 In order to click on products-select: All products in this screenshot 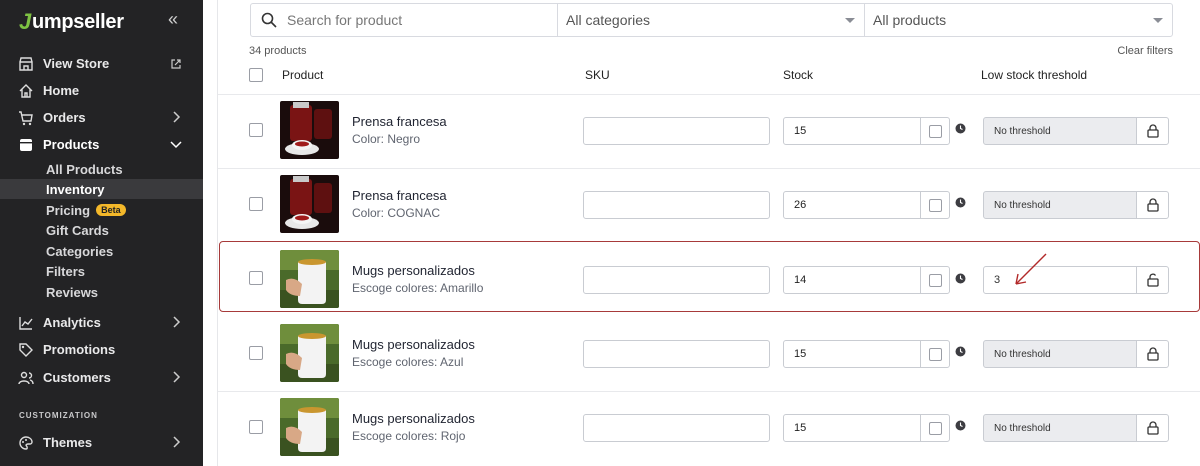, I will do `click(1018, 20)`.